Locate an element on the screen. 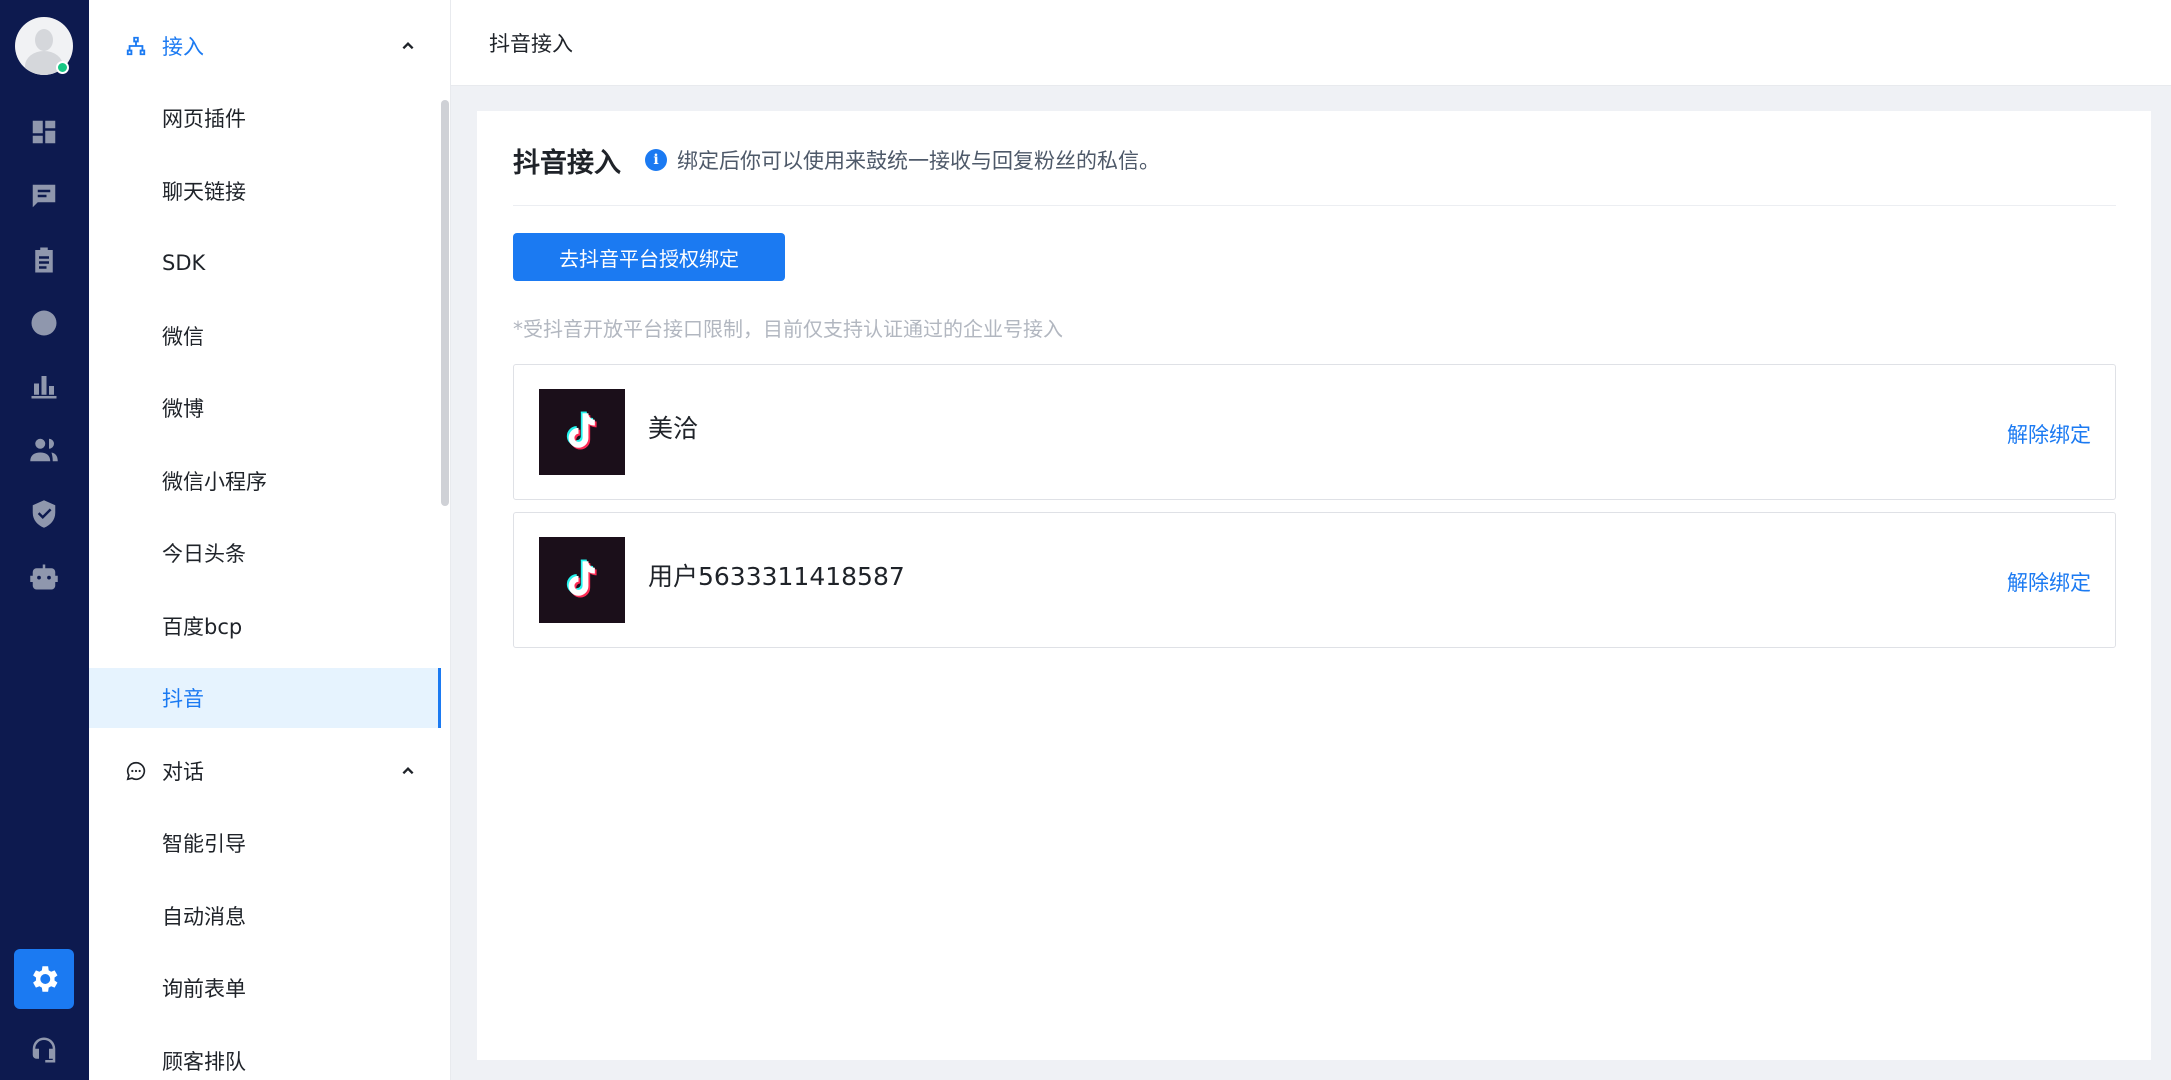 The image size is (2171, 1080). restriction-note: *受抖音开放平台接口限制，目前仅支持认证通过的企业号接入 is located at coordinates (788, 329).